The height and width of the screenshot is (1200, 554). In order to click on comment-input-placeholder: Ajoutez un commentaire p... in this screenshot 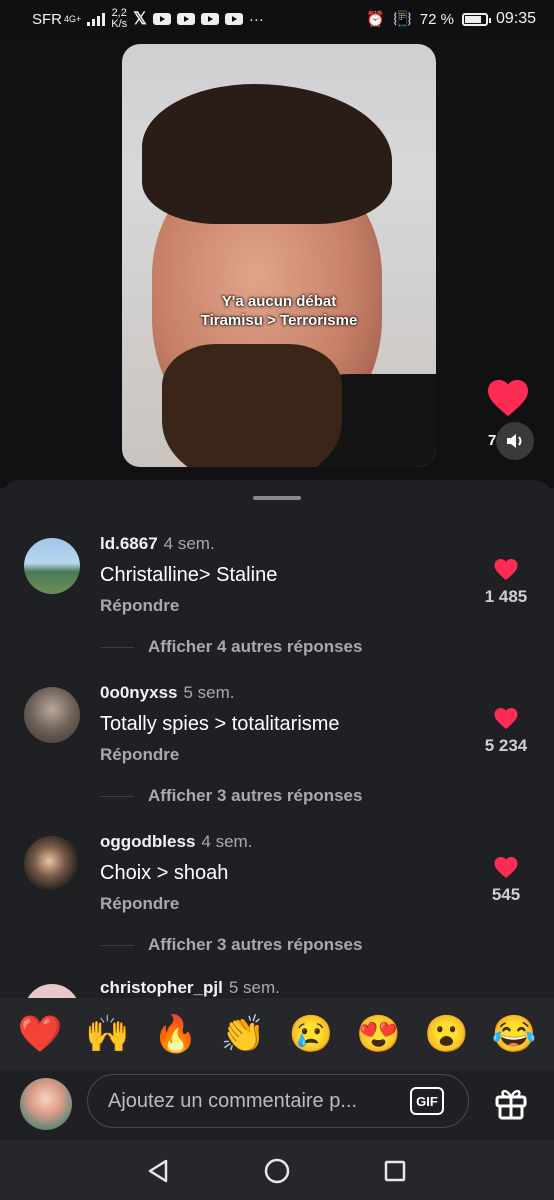, I will do `click(233, 1100)`.